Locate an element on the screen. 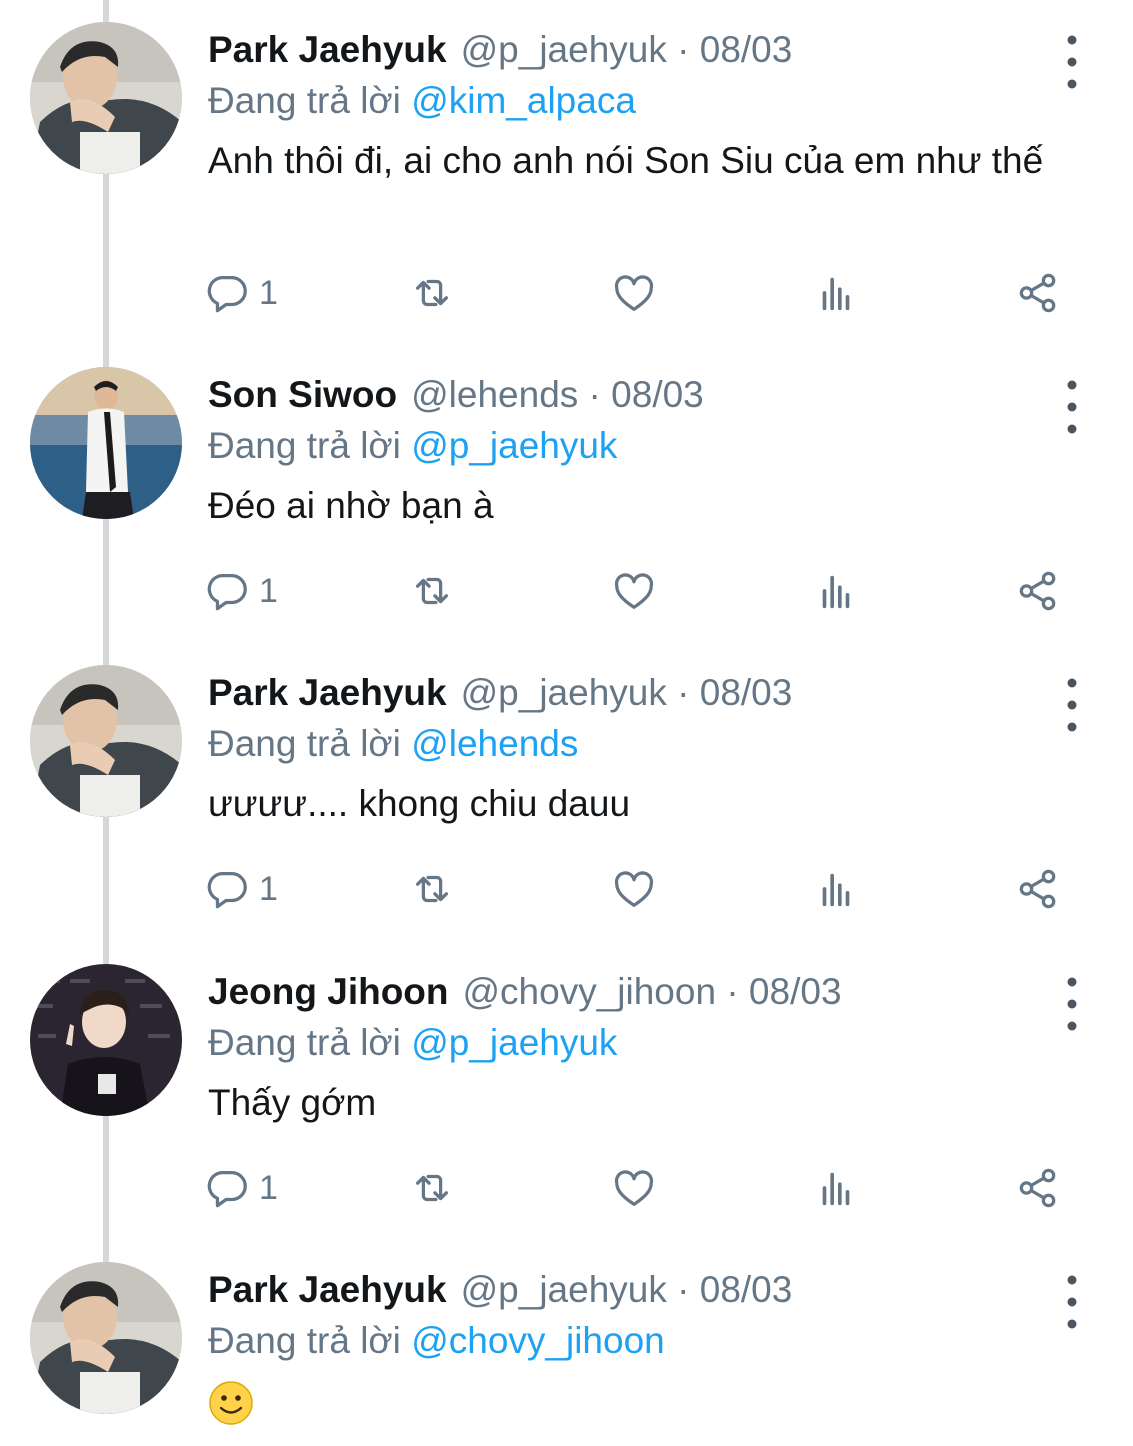 This screenshot has width=1133, height=1446. tweet-header: Jeong Jihoon @chovy_jihoon · 08/03 is located at coordinates (525, 992).